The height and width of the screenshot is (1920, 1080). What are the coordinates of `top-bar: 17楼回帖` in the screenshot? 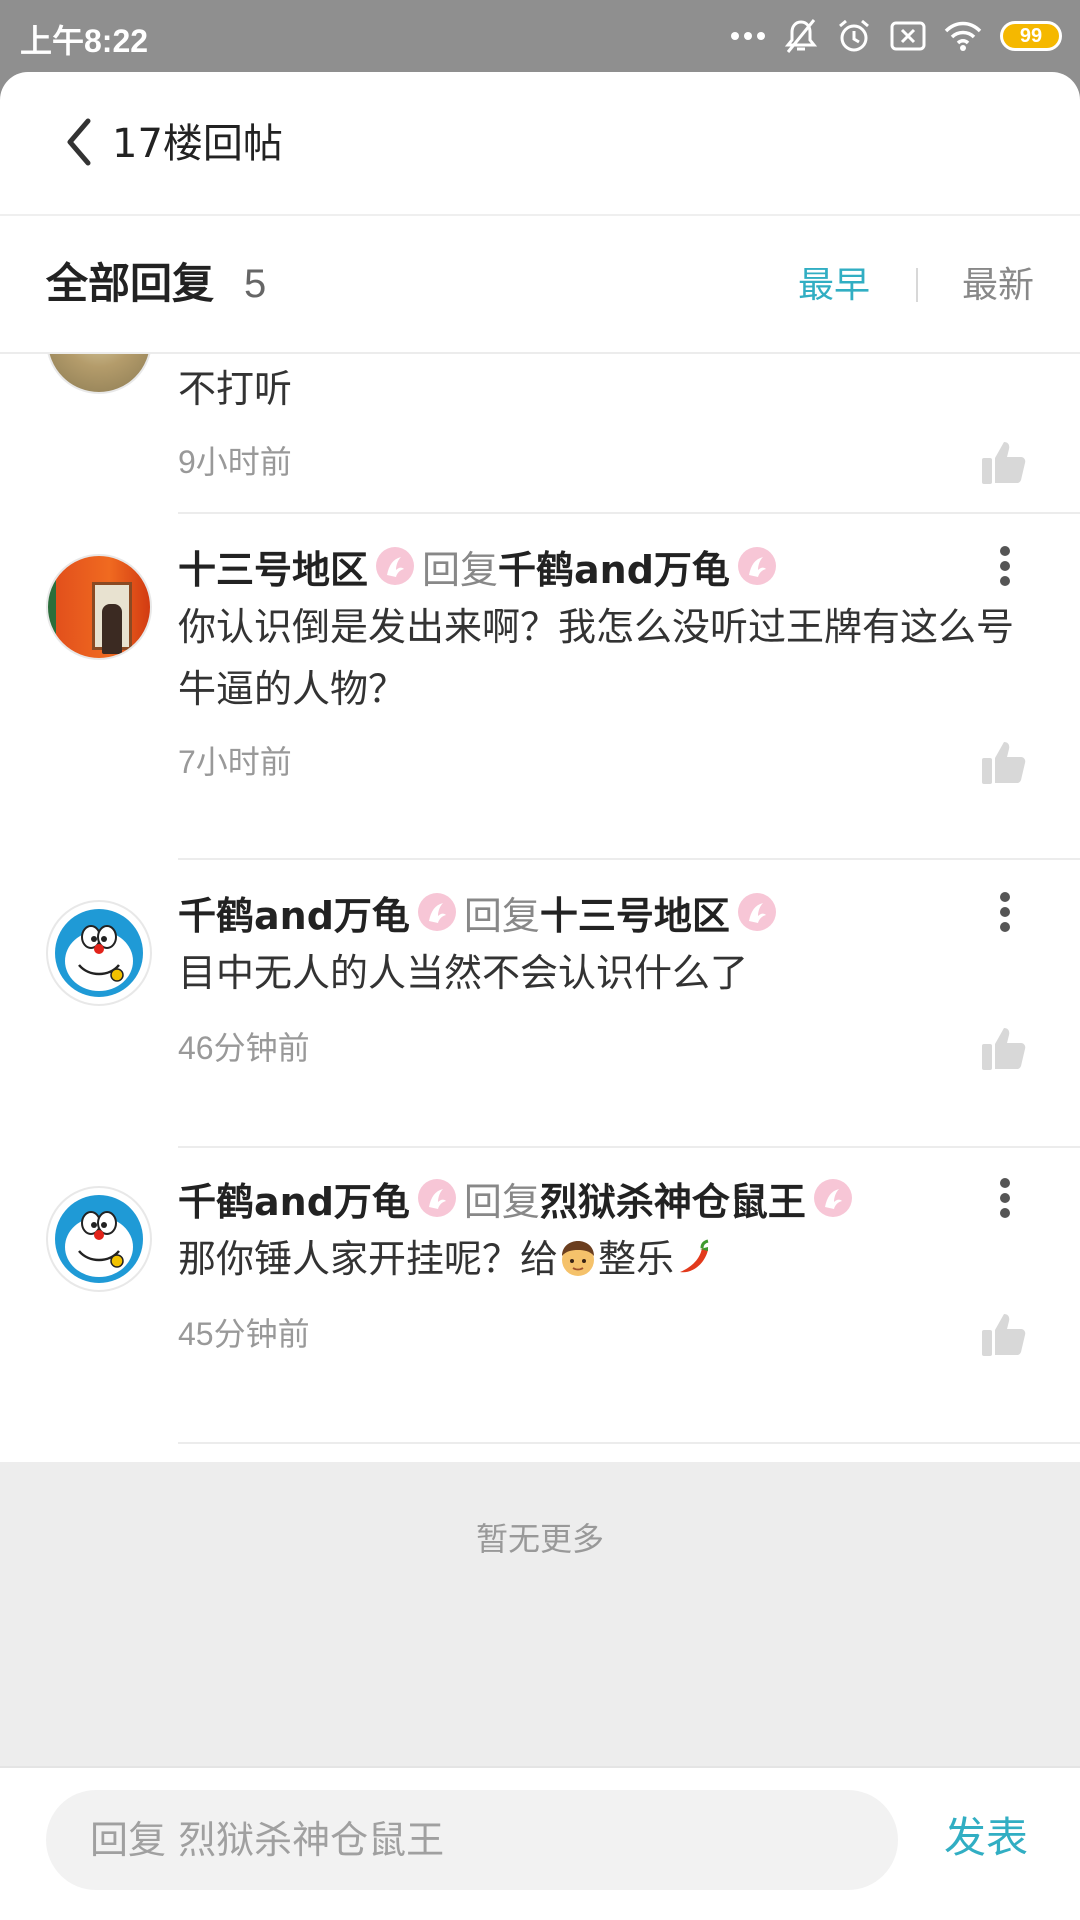 It's located at (540, 144).